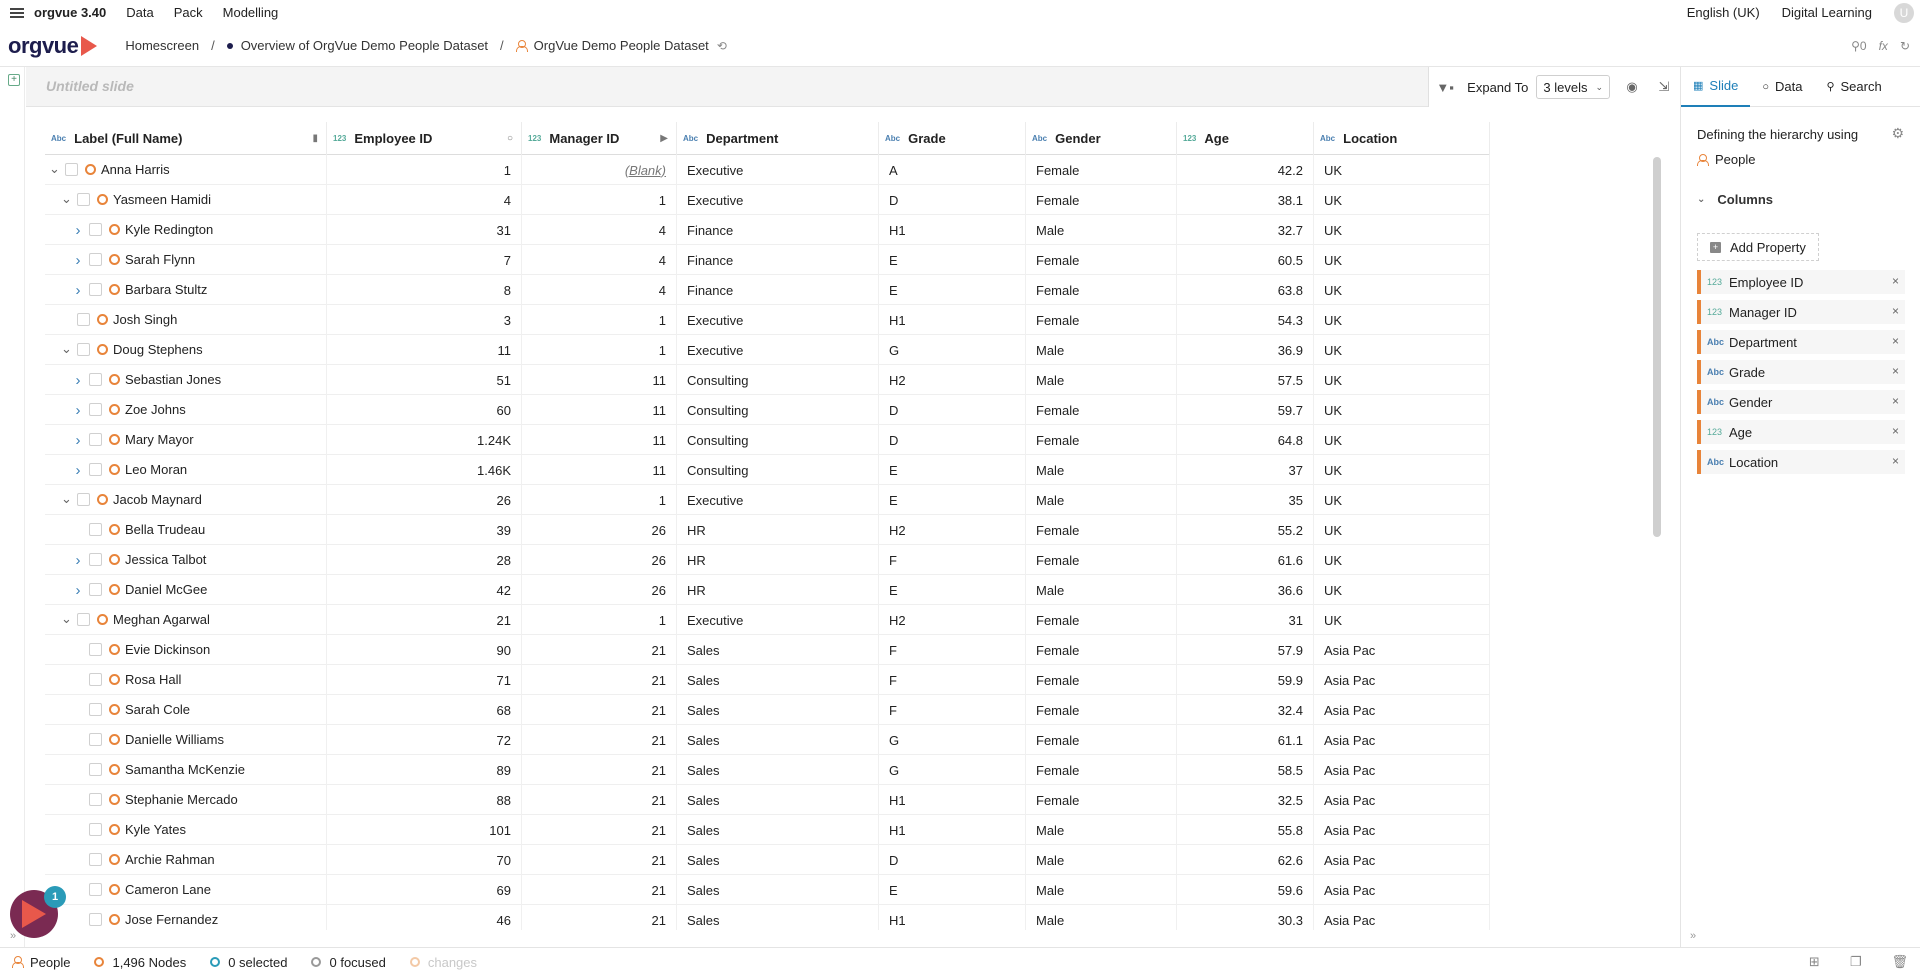 This screenshot has height=976, width=1920. I want to click on table-row: › Jessica Talbot 28 26 HR F Female 61.6 UK, so click(767, 560).